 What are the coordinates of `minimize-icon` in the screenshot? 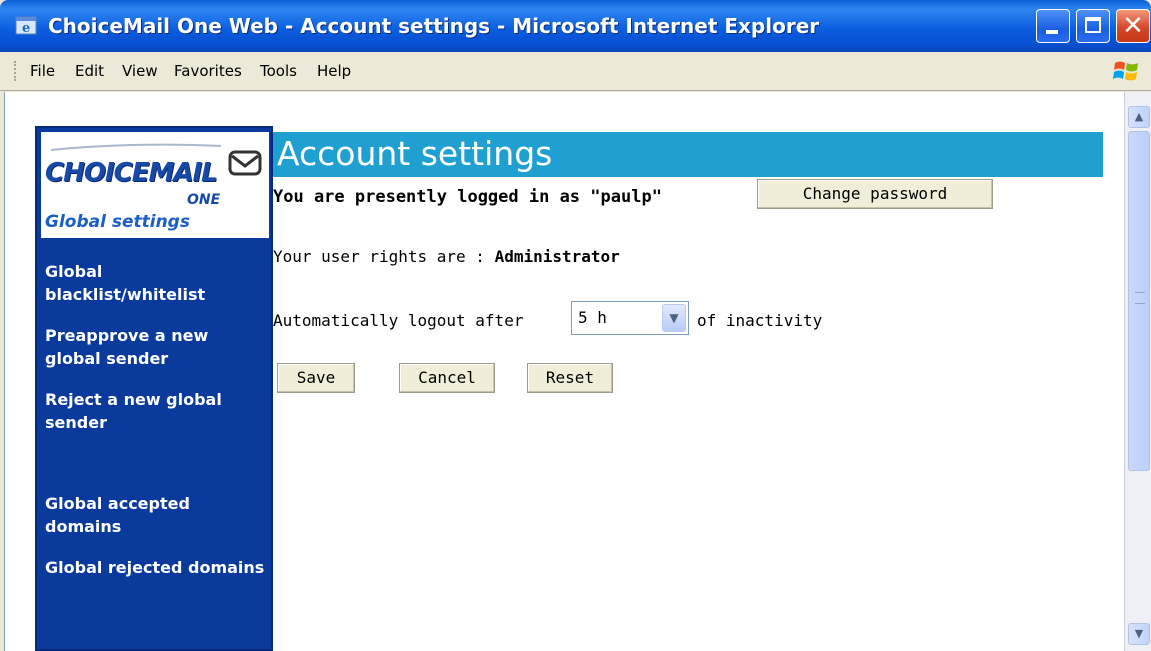 It's located at (1052, 32).